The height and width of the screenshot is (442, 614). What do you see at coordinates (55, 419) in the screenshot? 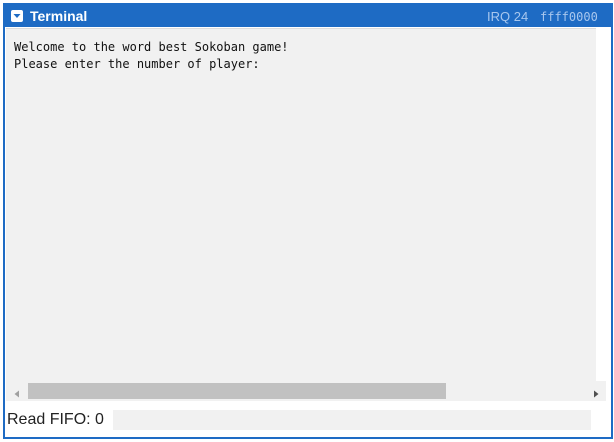
I see `read-fifo-label: Read FIFO: 0` at bounding box center [55, 419].